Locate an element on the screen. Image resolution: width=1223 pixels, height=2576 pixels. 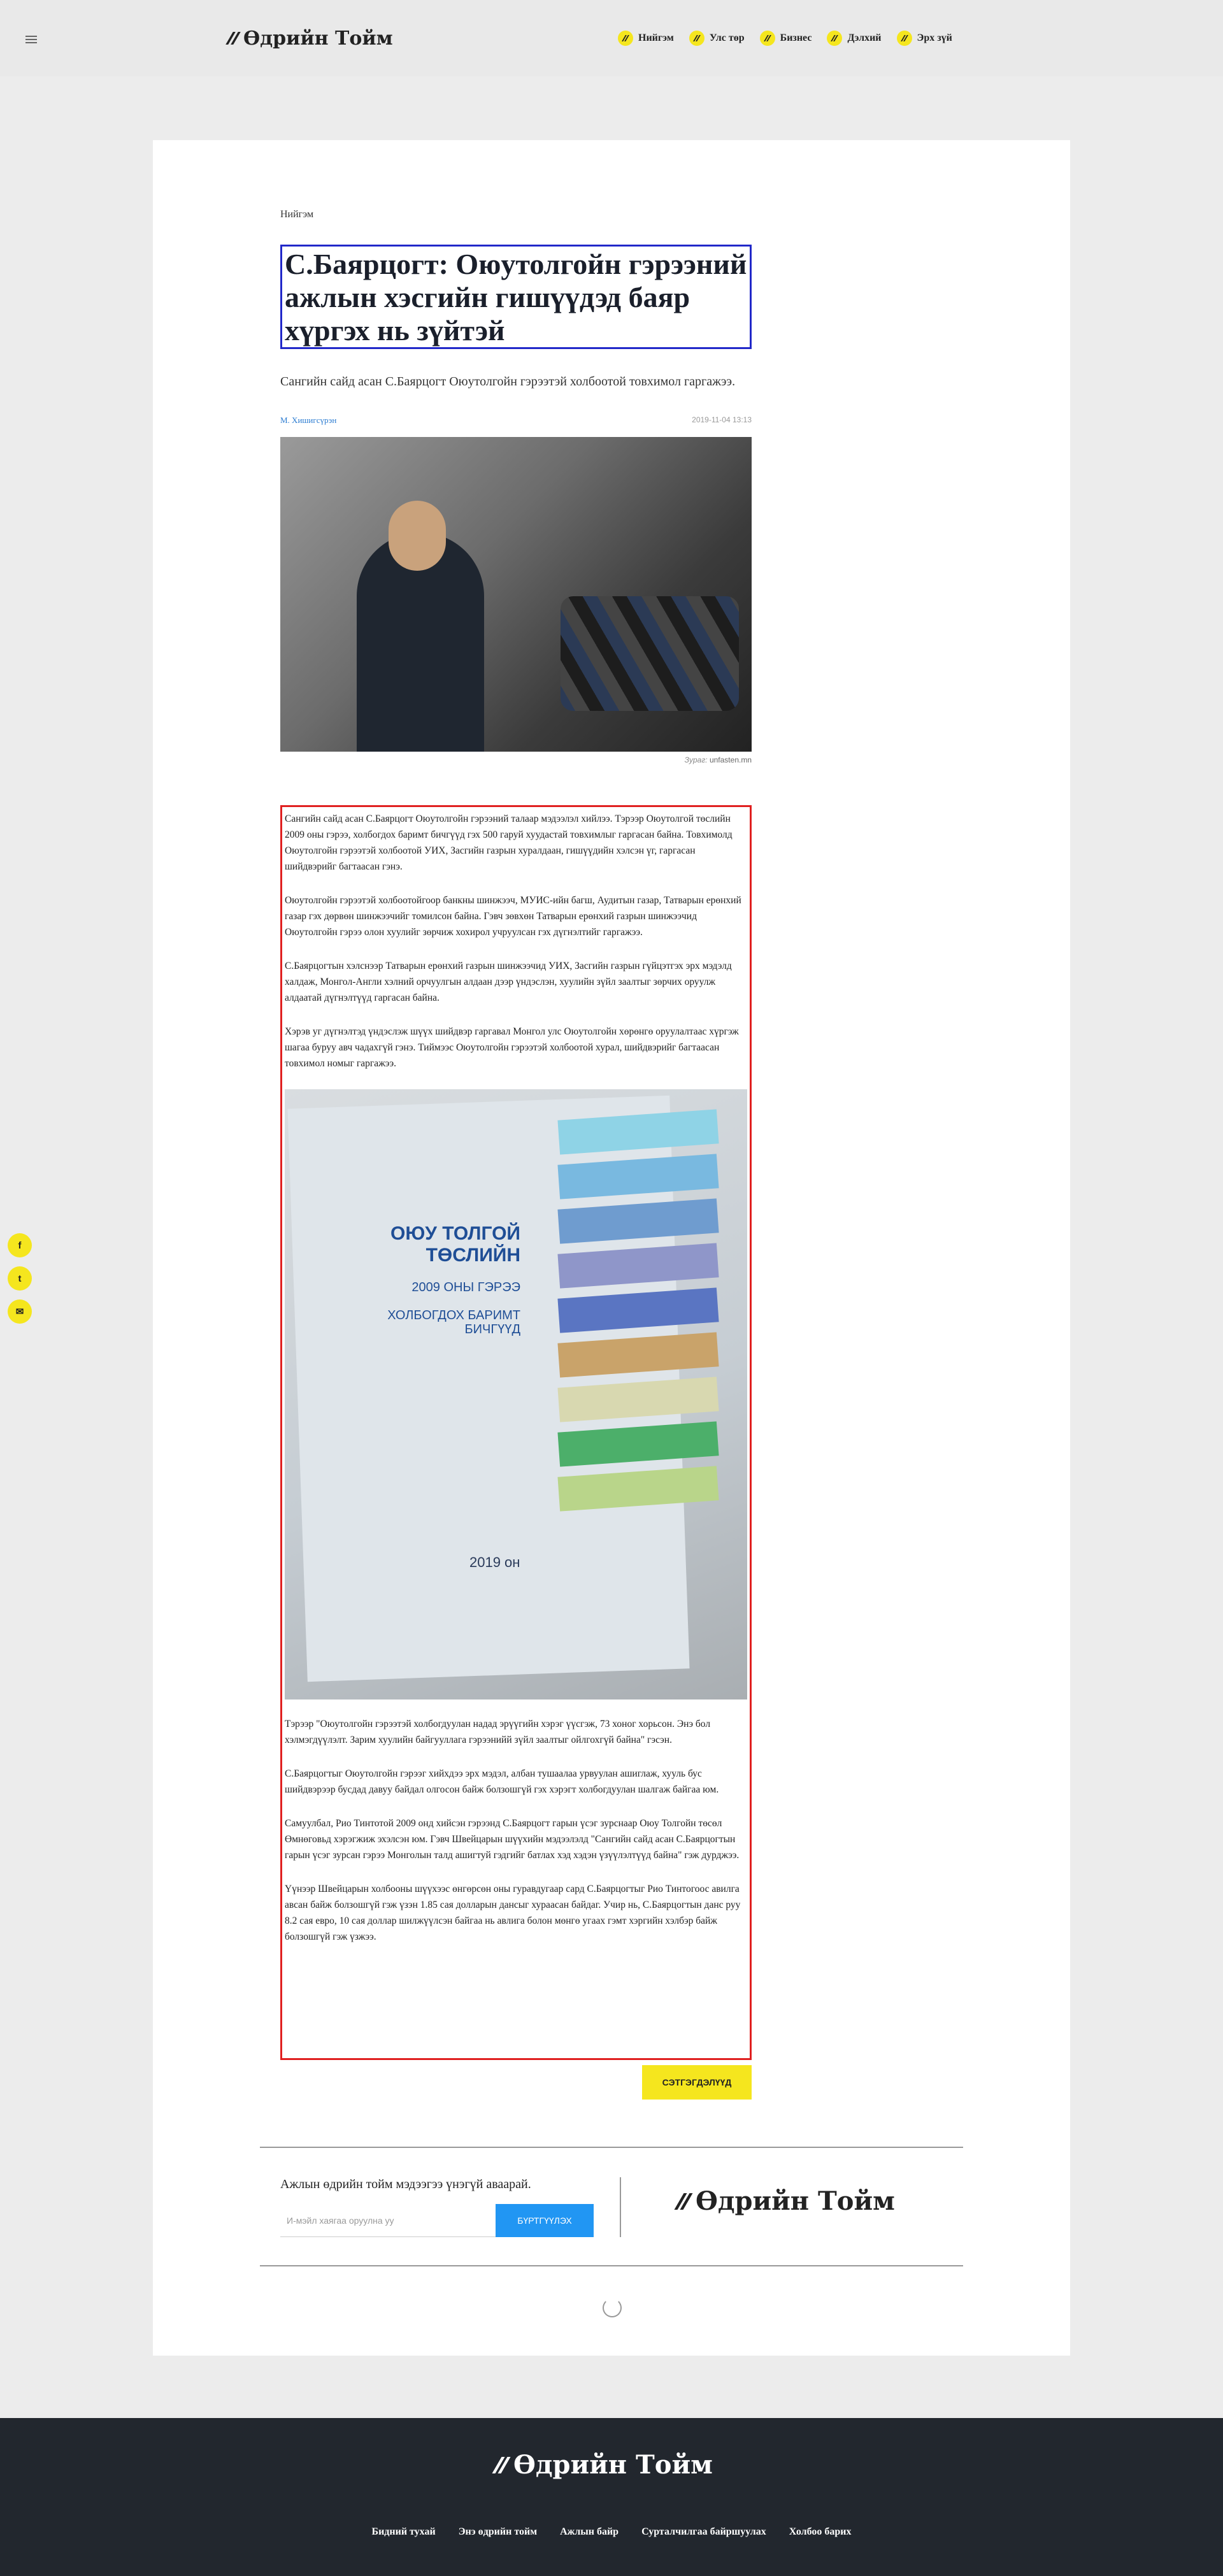
social-share-bar: f t ✉ is located at coordinates (20, 1278).